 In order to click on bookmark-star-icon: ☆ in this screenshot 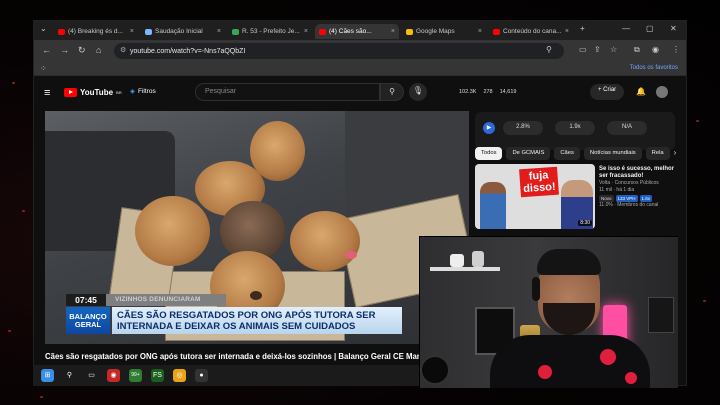, I will do `click(613, 49)`.